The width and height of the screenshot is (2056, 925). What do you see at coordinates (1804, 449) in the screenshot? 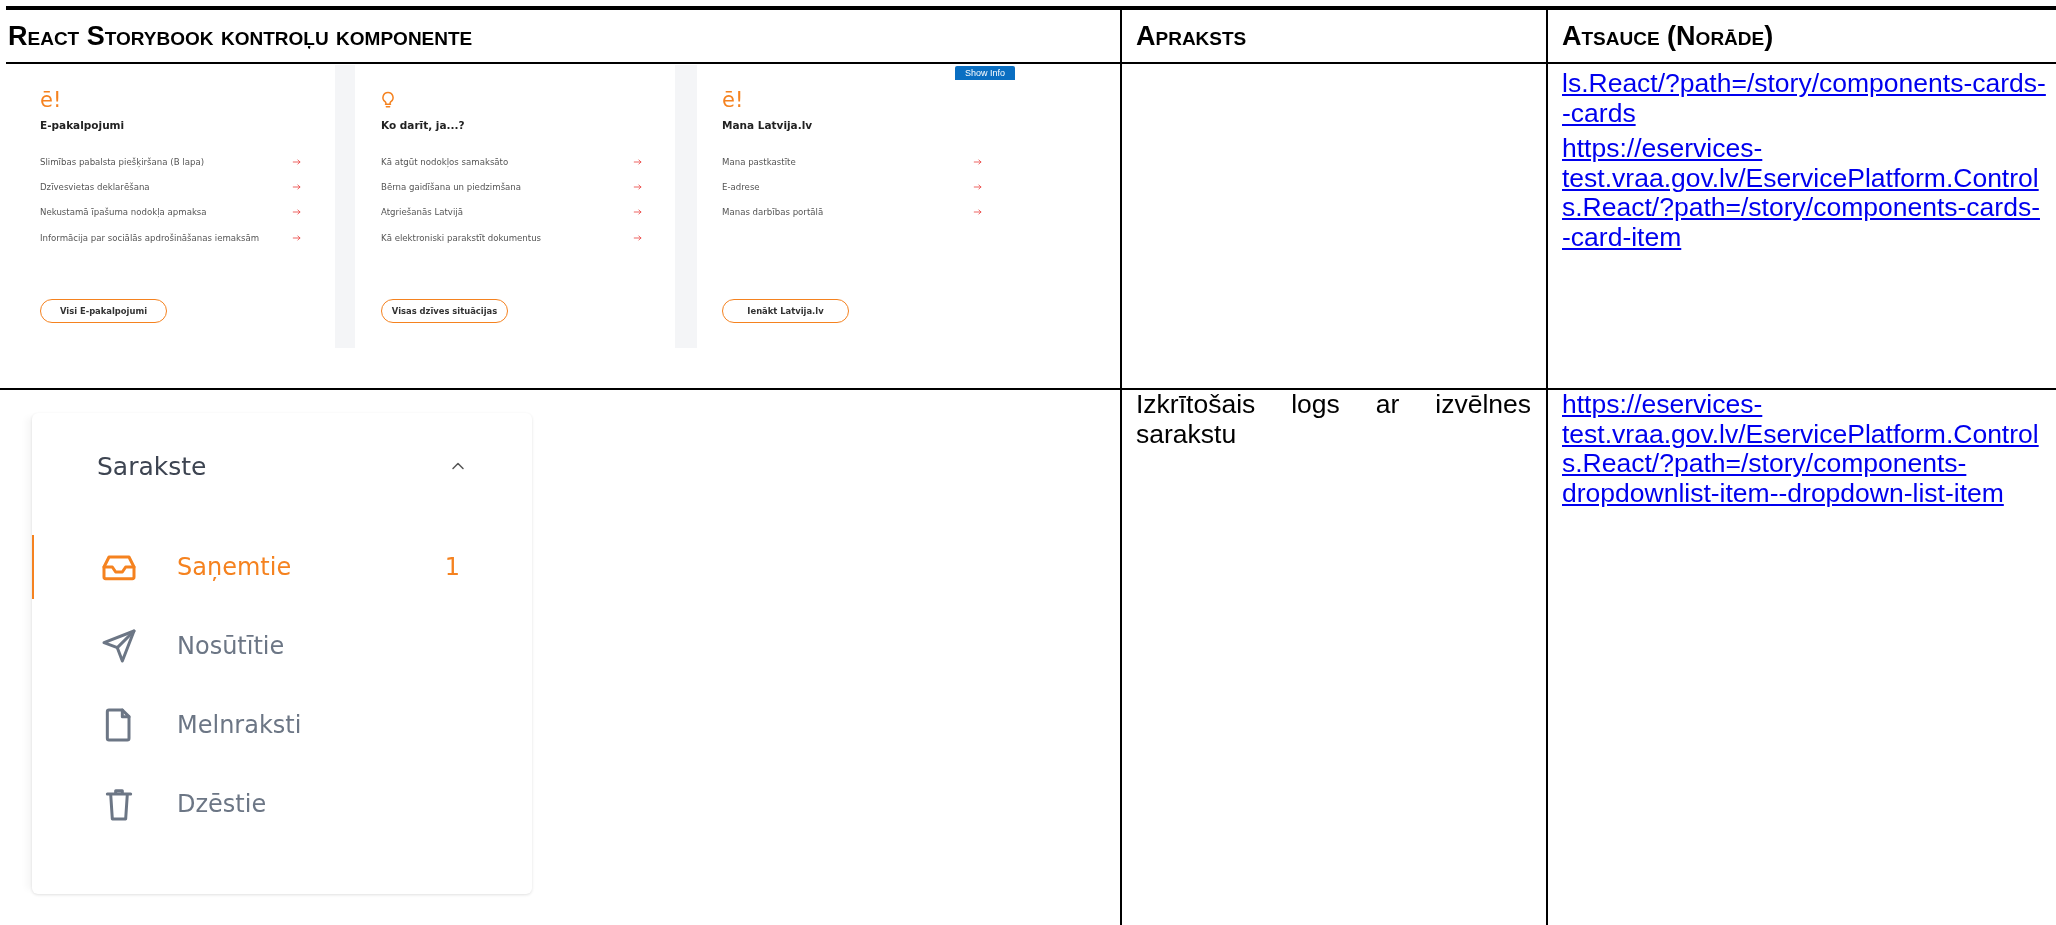
I see `link: https://eservices-test.vraa.gov.lv/EservicePlatform.Controls.React/?path=/story/components-dropdownlist-item--dropdown-list-item` at bounding box center [1804, 449].